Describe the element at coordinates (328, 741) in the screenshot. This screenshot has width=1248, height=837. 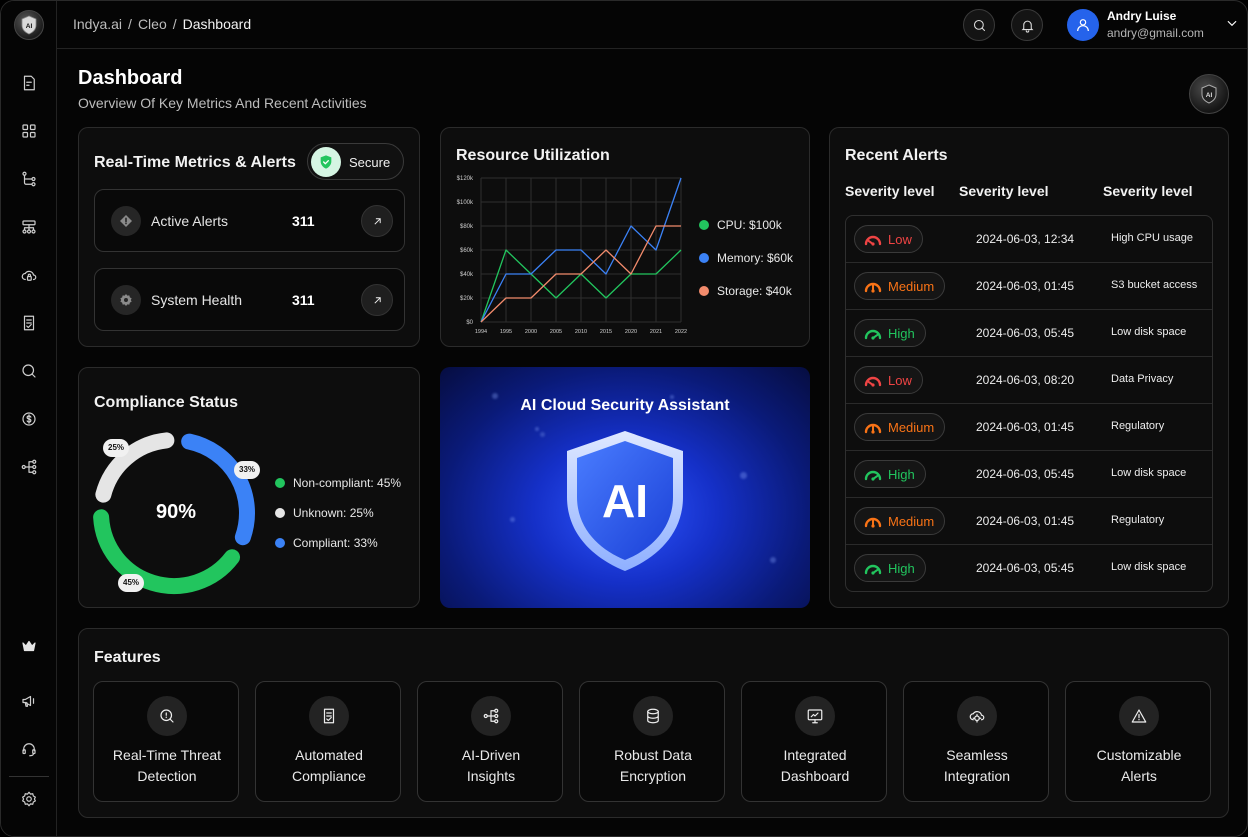
I see `feature-automated-compliance: Automated Compliance` at that location.